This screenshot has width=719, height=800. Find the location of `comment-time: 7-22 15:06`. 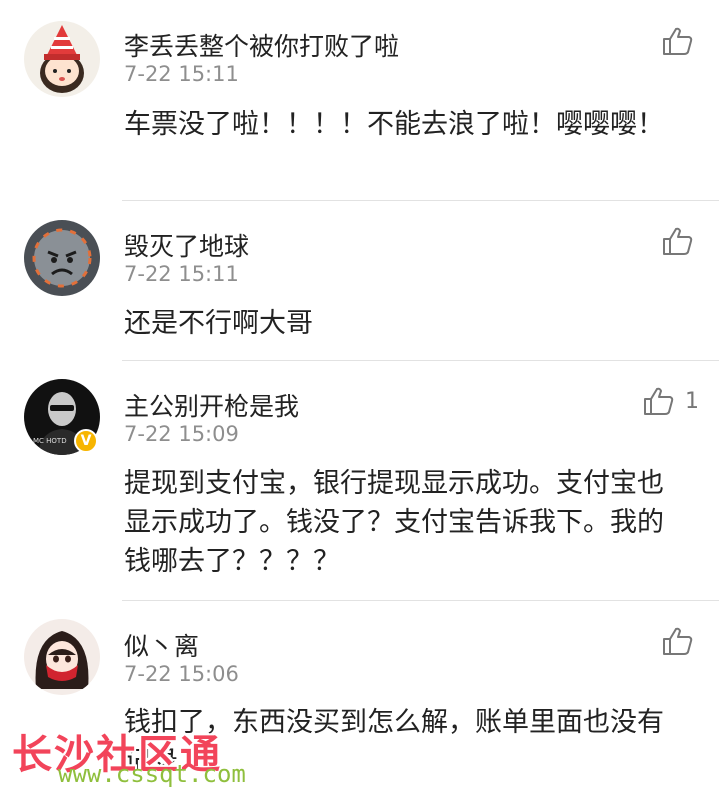

comment-time: 7-22 15:06 is located at coordinates (181, 674).